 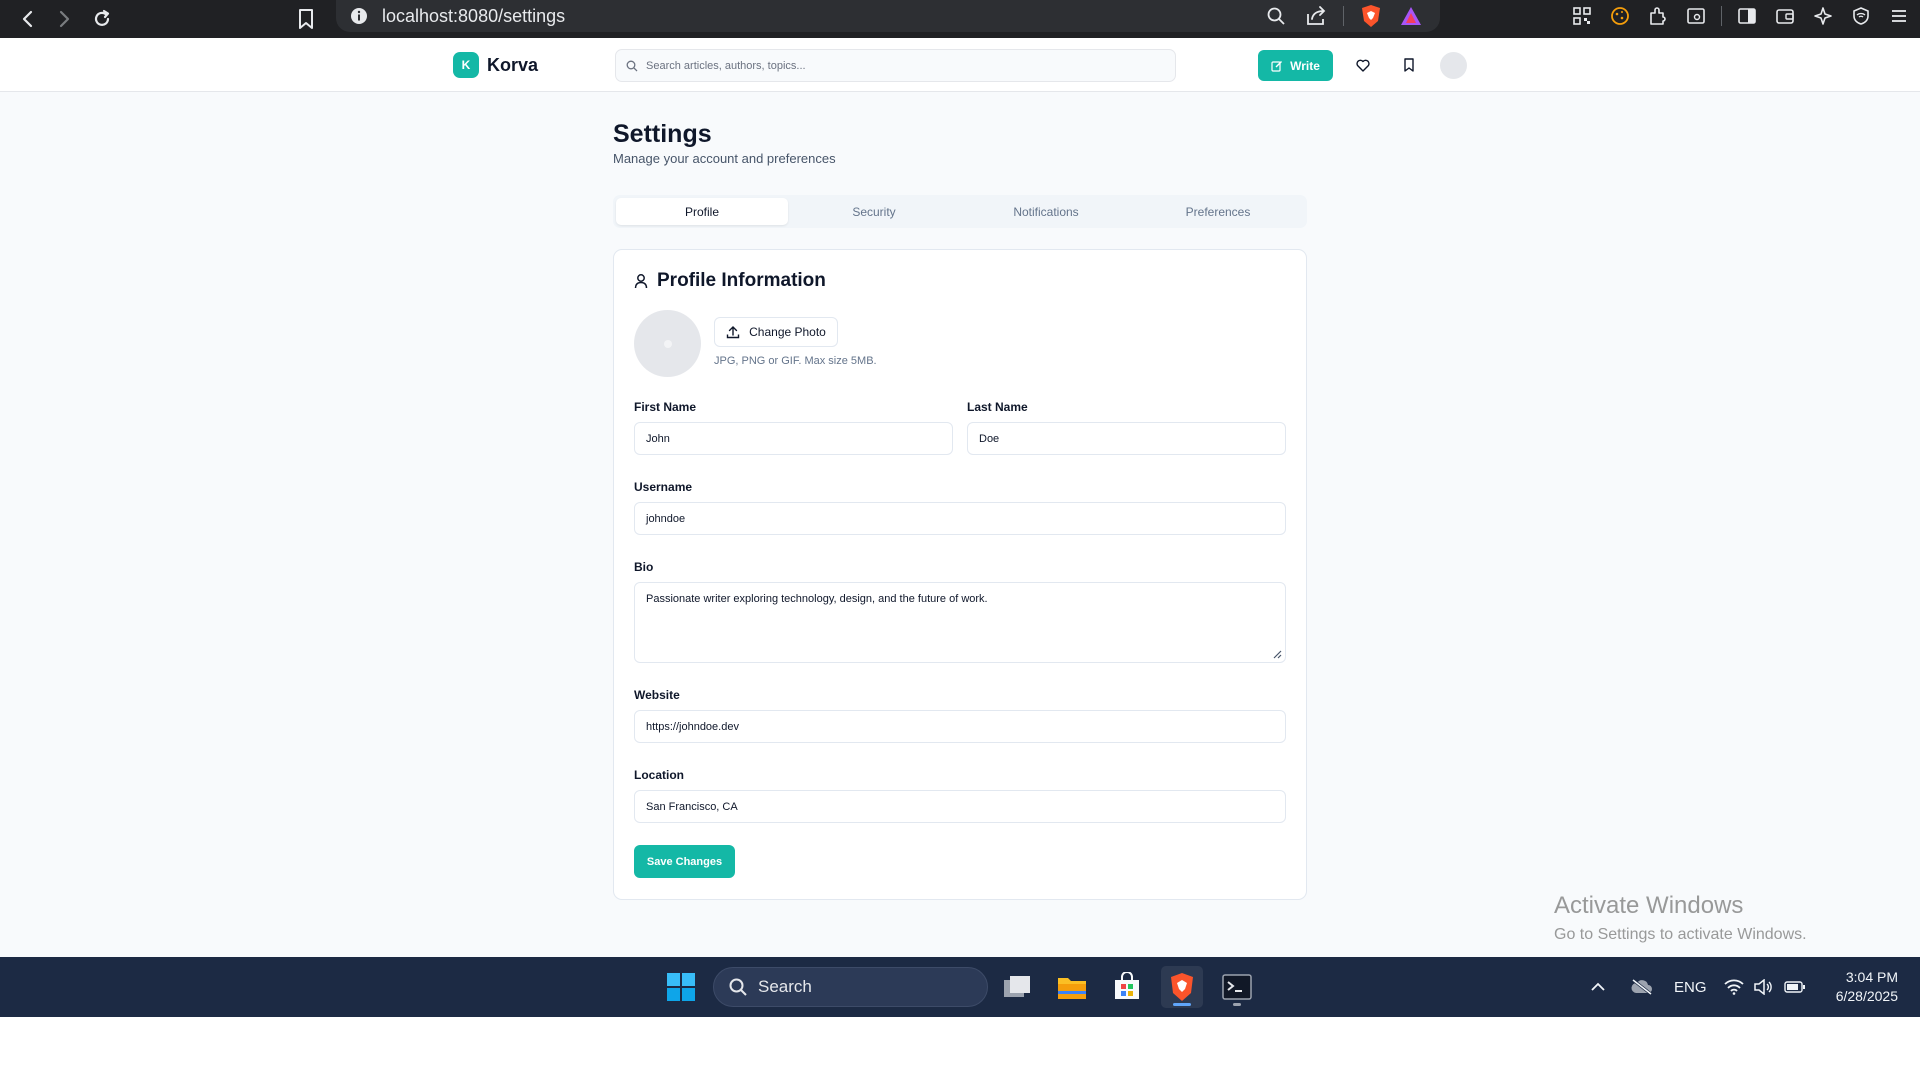 What do you see at coordinates (960, 518) in the screenshot?
I see `username-field: johndoe` at bounding box center [960, 518].